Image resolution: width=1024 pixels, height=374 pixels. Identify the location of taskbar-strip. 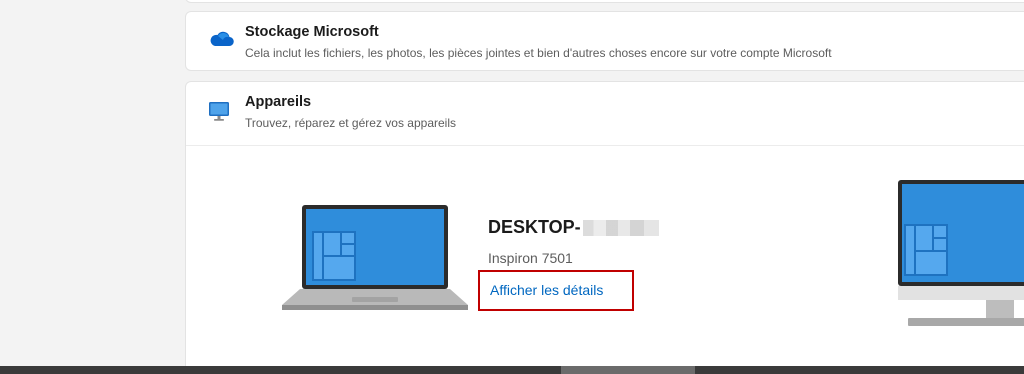
(512, 370).